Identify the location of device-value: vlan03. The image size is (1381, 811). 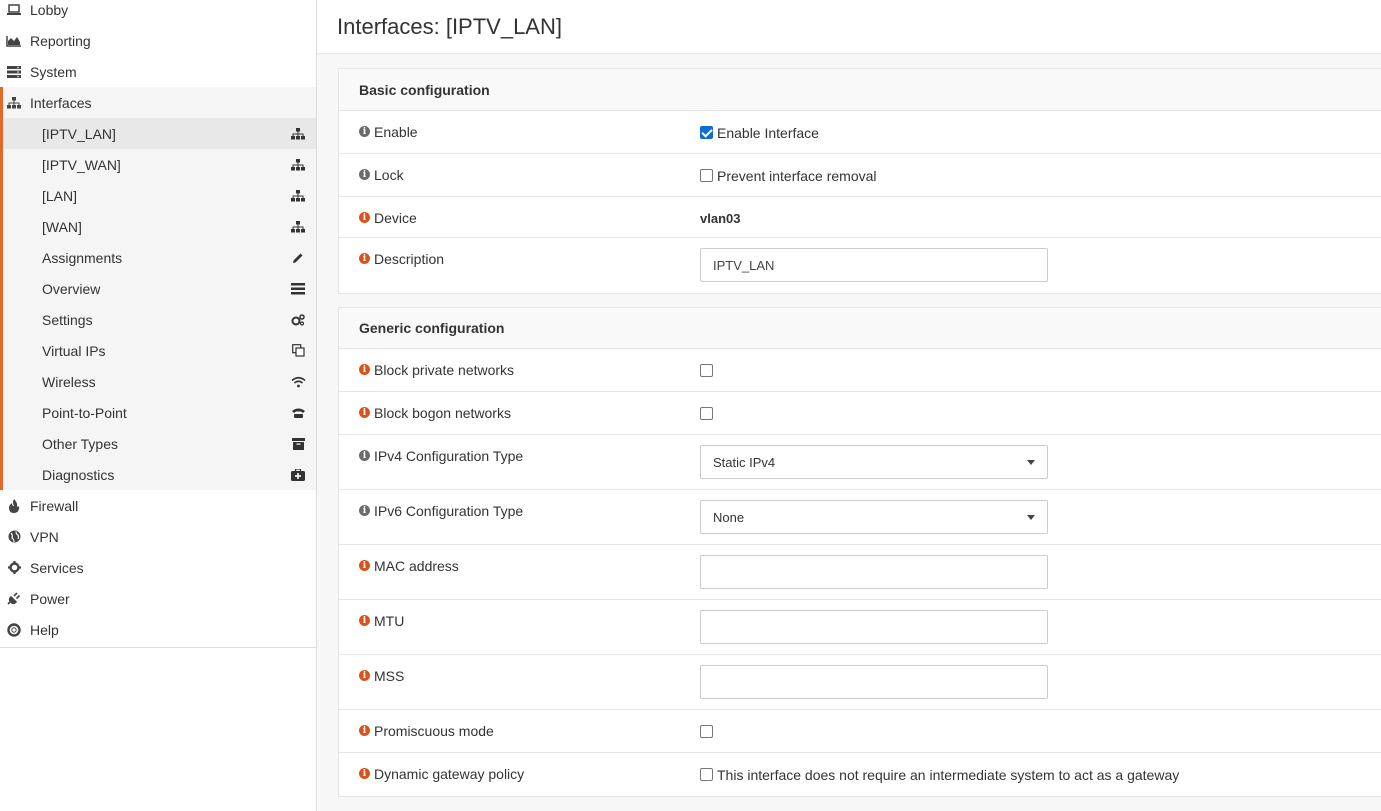
(720, 218).